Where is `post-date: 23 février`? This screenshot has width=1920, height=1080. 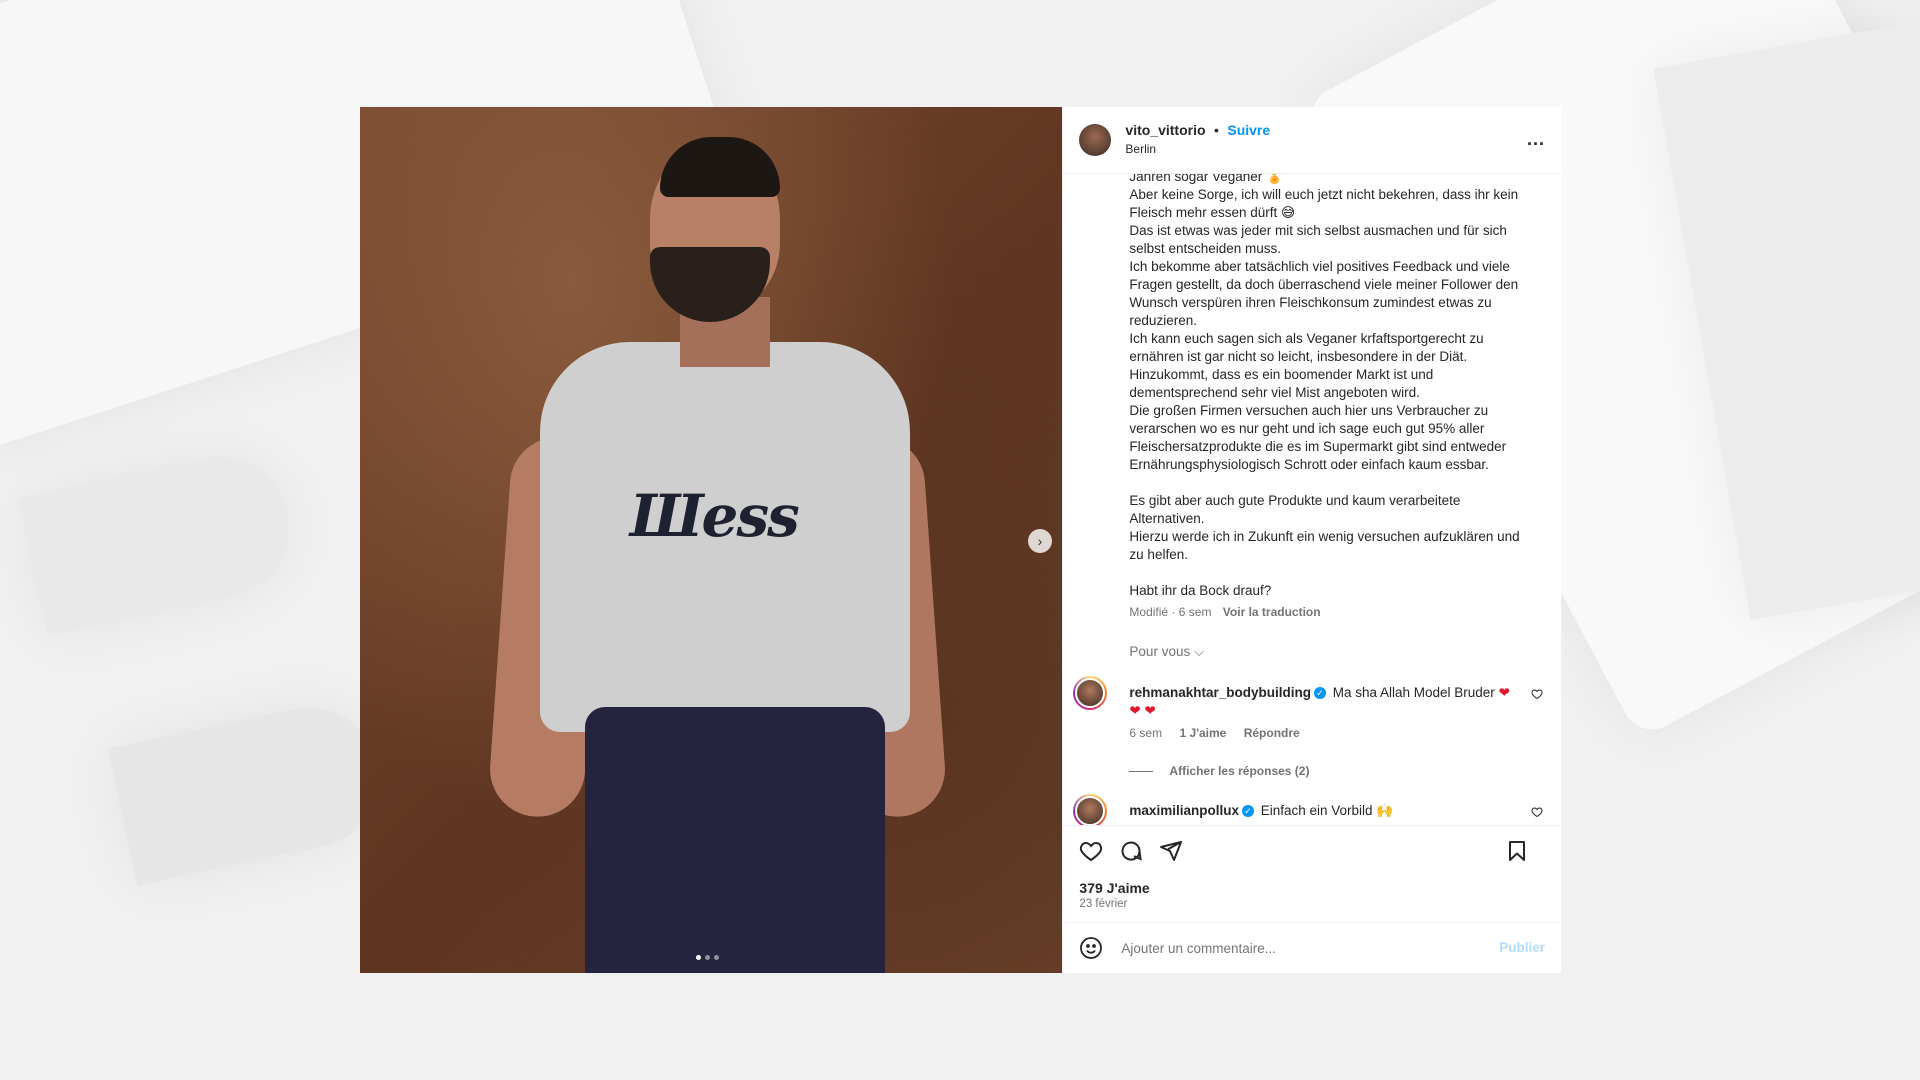 post-date: 23 février is located at coordinates (1103, 904).